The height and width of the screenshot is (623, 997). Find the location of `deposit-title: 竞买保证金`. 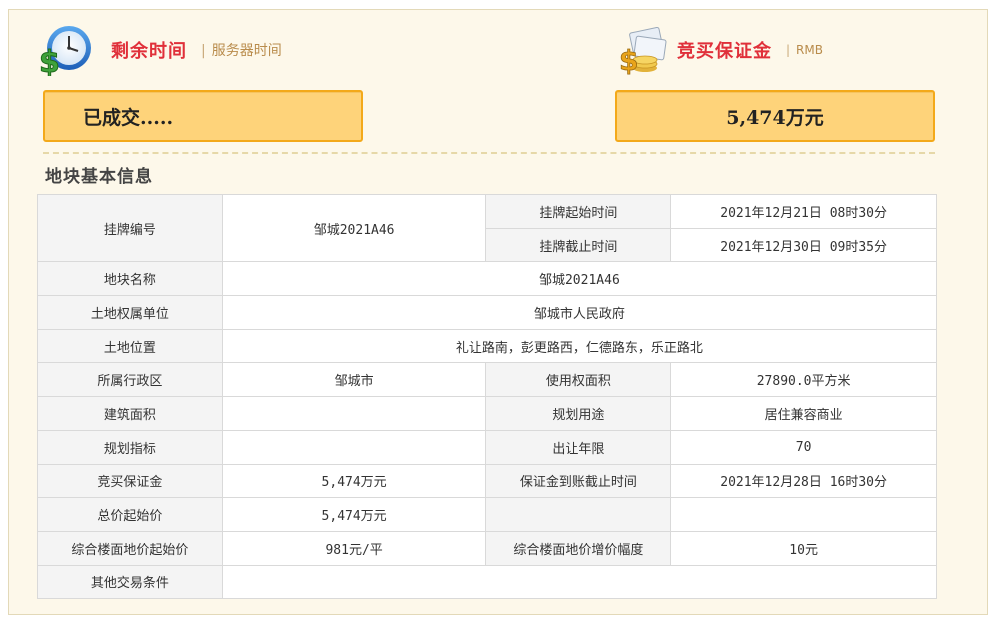

deposit-title: 竞买保证金 is located at coordinates (724, 51).